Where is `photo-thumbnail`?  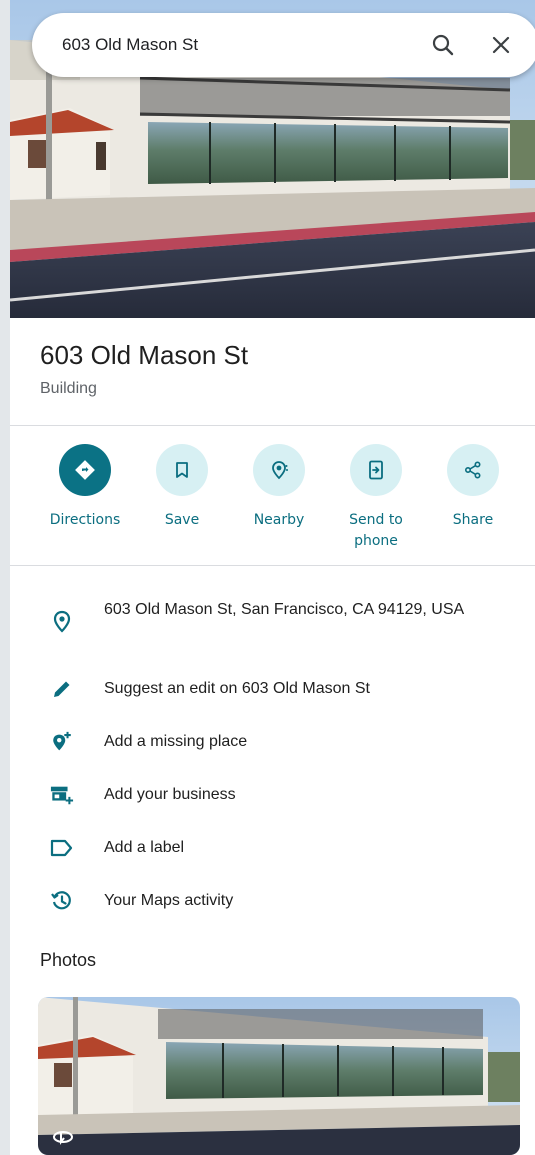 photo-thumbnail is located at coordinates (279, 1076).